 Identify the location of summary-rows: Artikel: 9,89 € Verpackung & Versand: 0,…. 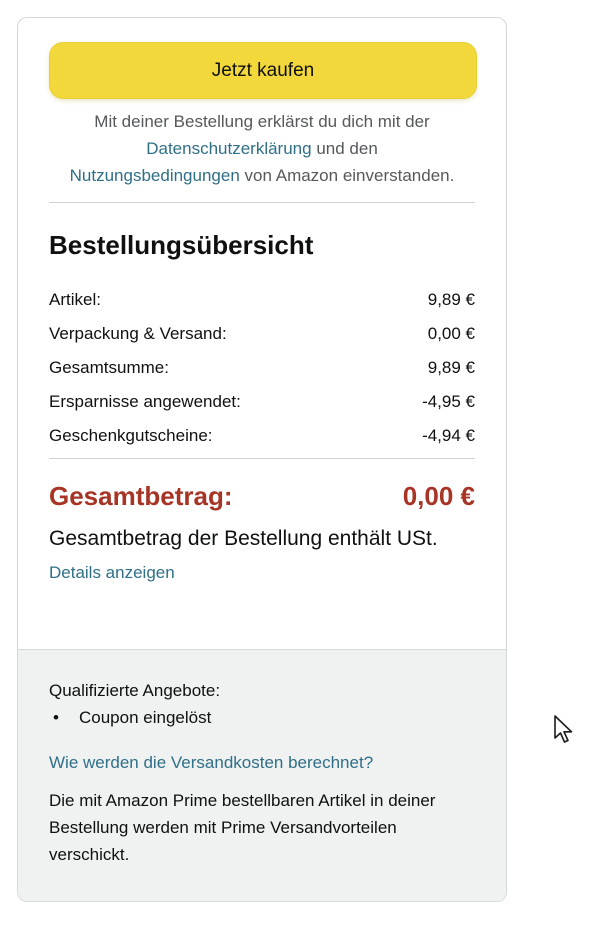
(262, 368).